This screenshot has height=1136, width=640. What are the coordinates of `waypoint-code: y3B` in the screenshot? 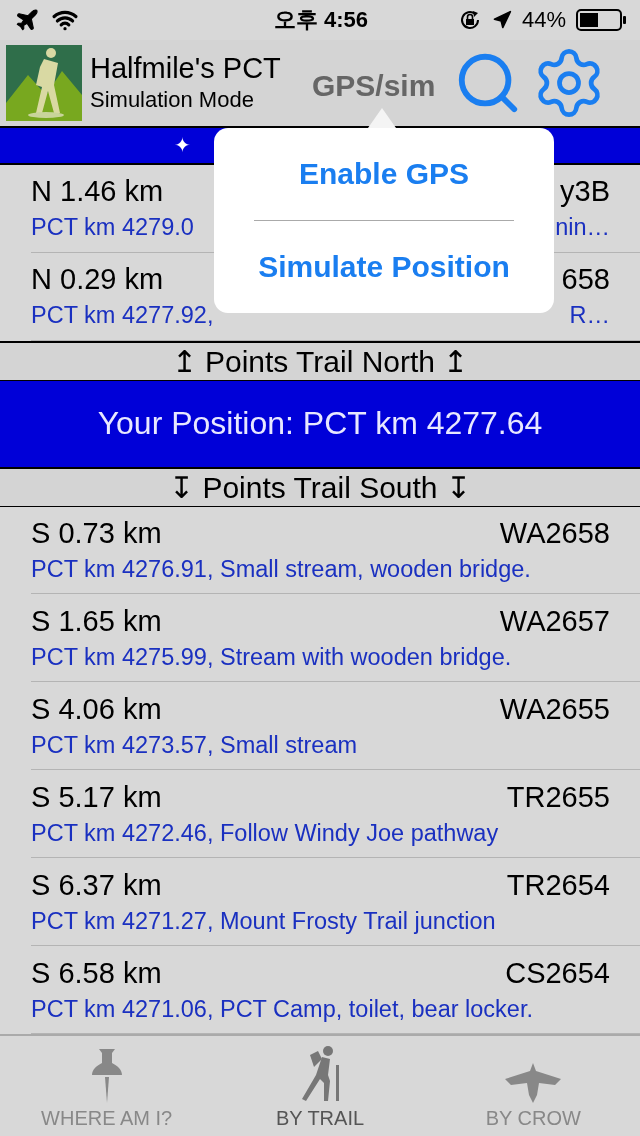 It's located at (585, 192).